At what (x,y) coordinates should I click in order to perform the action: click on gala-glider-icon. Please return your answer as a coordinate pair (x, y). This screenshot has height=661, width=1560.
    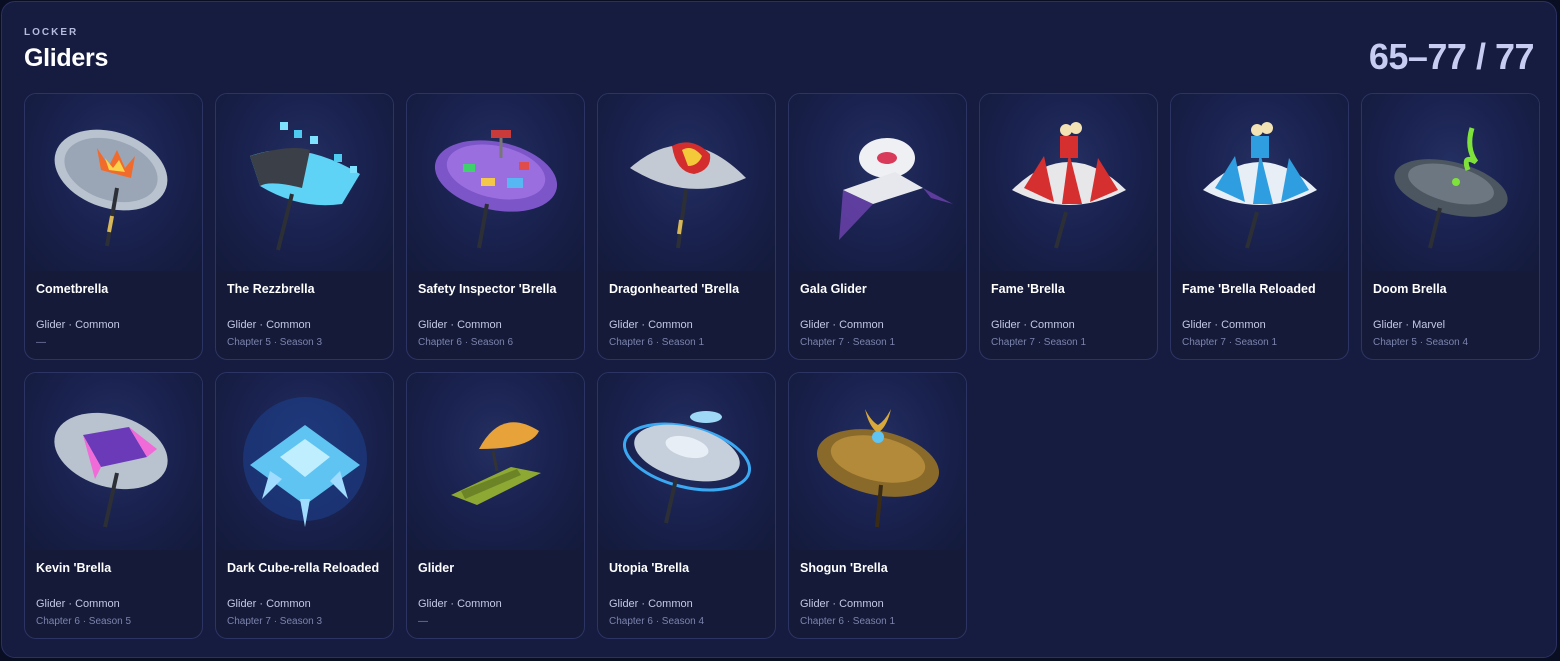
    Looking at the image, I should click on (877, 182).